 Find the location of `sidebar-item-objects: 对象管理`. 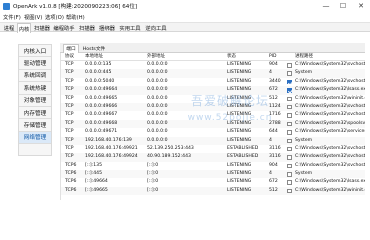

sidebar-item-objects: 对象管理 is located at coordinates (35, 101).